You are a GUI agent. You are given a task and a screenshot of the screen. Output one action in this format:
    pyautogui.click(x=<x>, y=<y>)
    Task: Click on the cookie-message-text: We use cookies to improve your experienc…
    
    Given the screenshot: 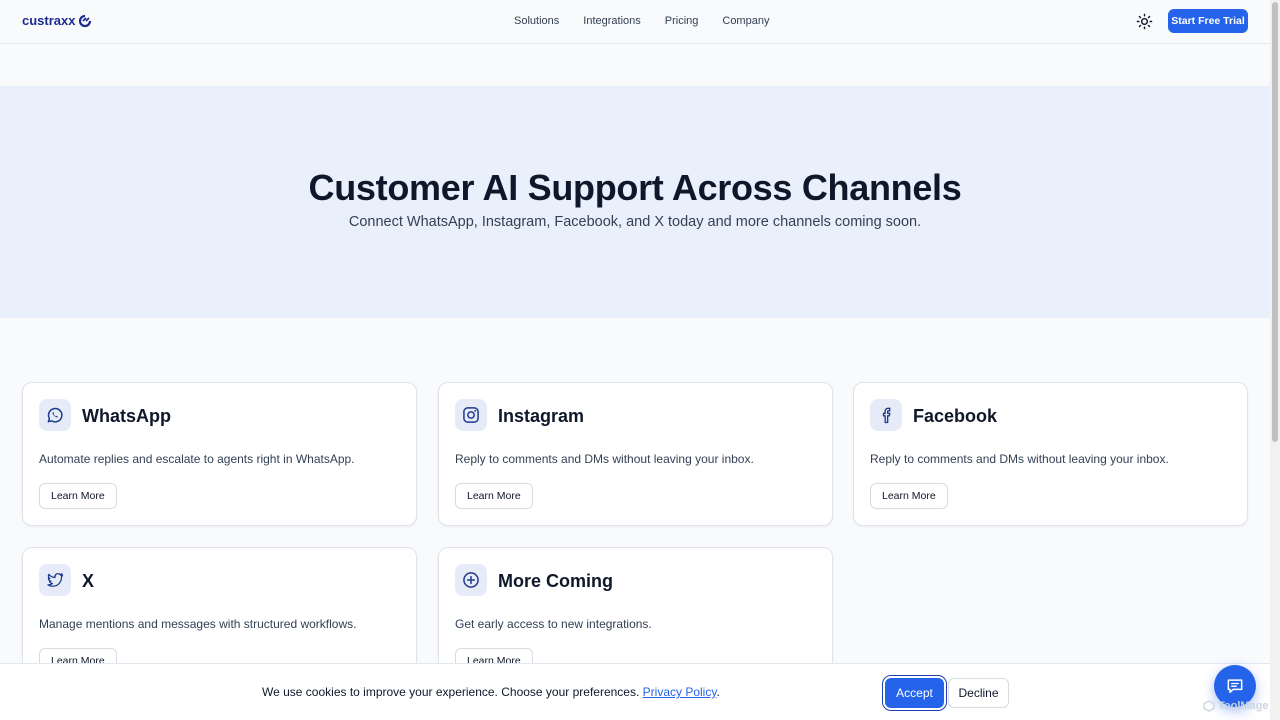 What is the action you would take?
    pyautogui.click(x=451, y=692)
    